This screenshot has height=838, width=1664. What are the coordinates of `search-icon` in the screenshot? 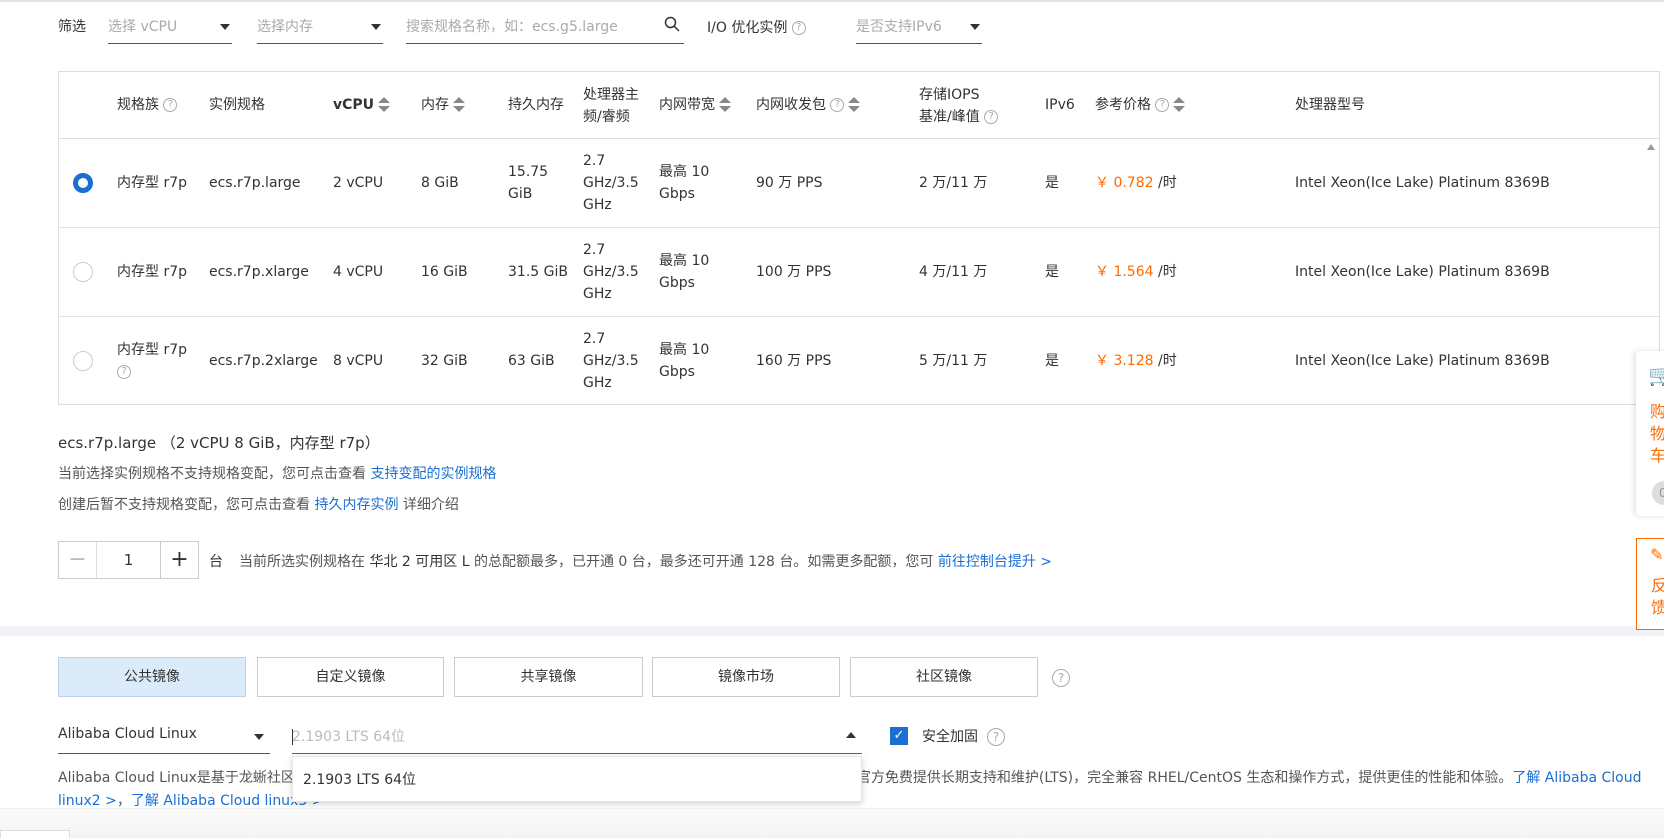 It's located at (672, 24).